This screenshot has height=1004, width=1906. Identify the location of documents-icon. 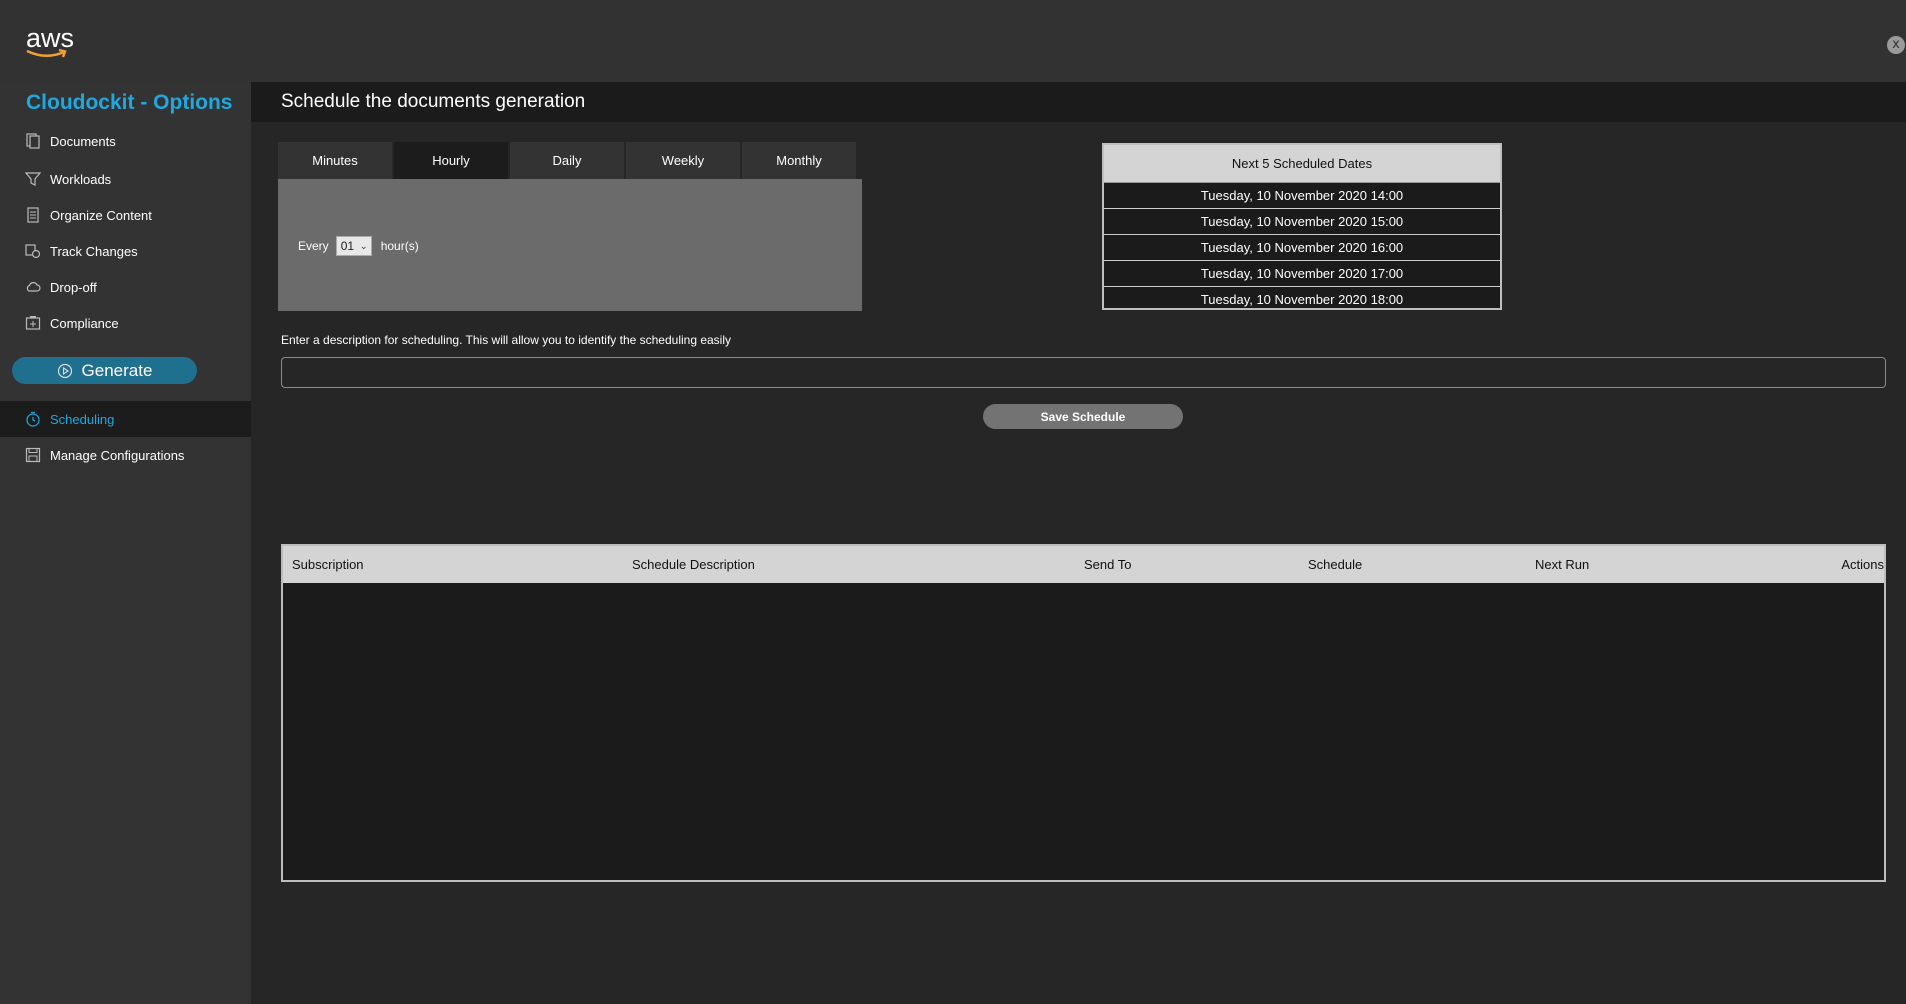
(33, 141).